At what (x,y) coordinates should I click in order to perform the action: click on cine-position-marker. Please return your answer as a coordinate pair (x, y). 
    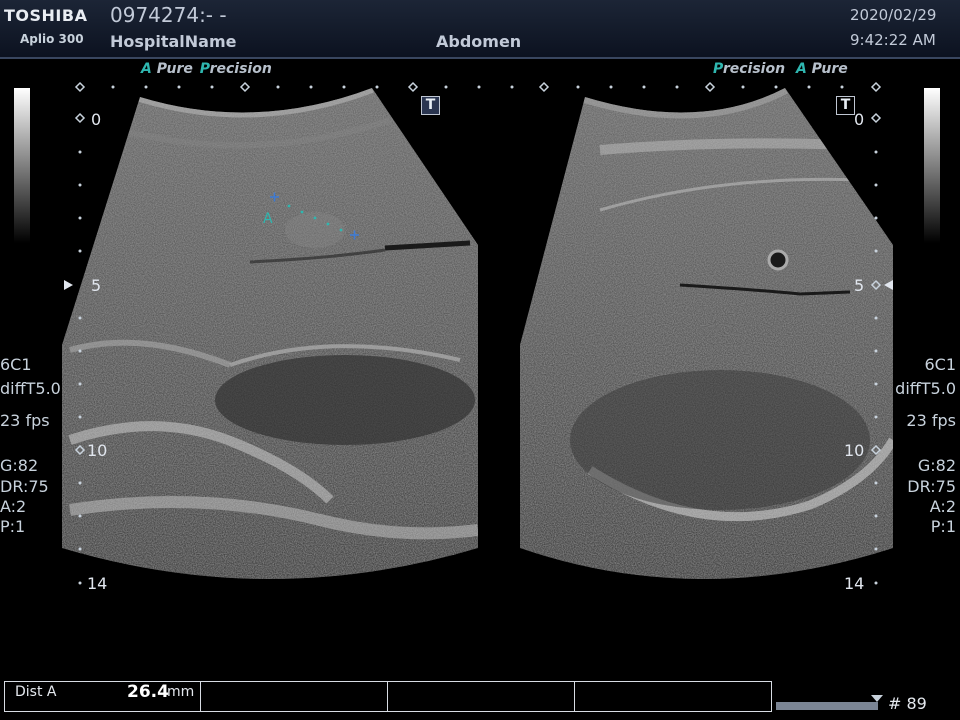
    Looking at the image, I should click on (877, 699).